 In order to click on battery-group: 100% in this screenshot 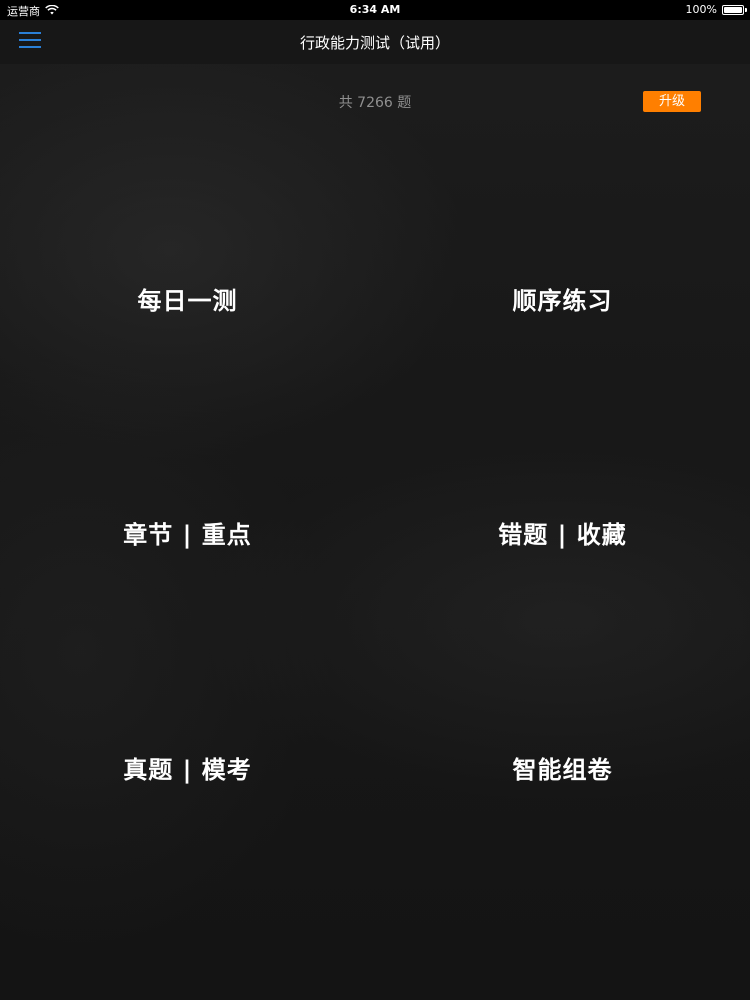, I will do `click(716, 9)`.